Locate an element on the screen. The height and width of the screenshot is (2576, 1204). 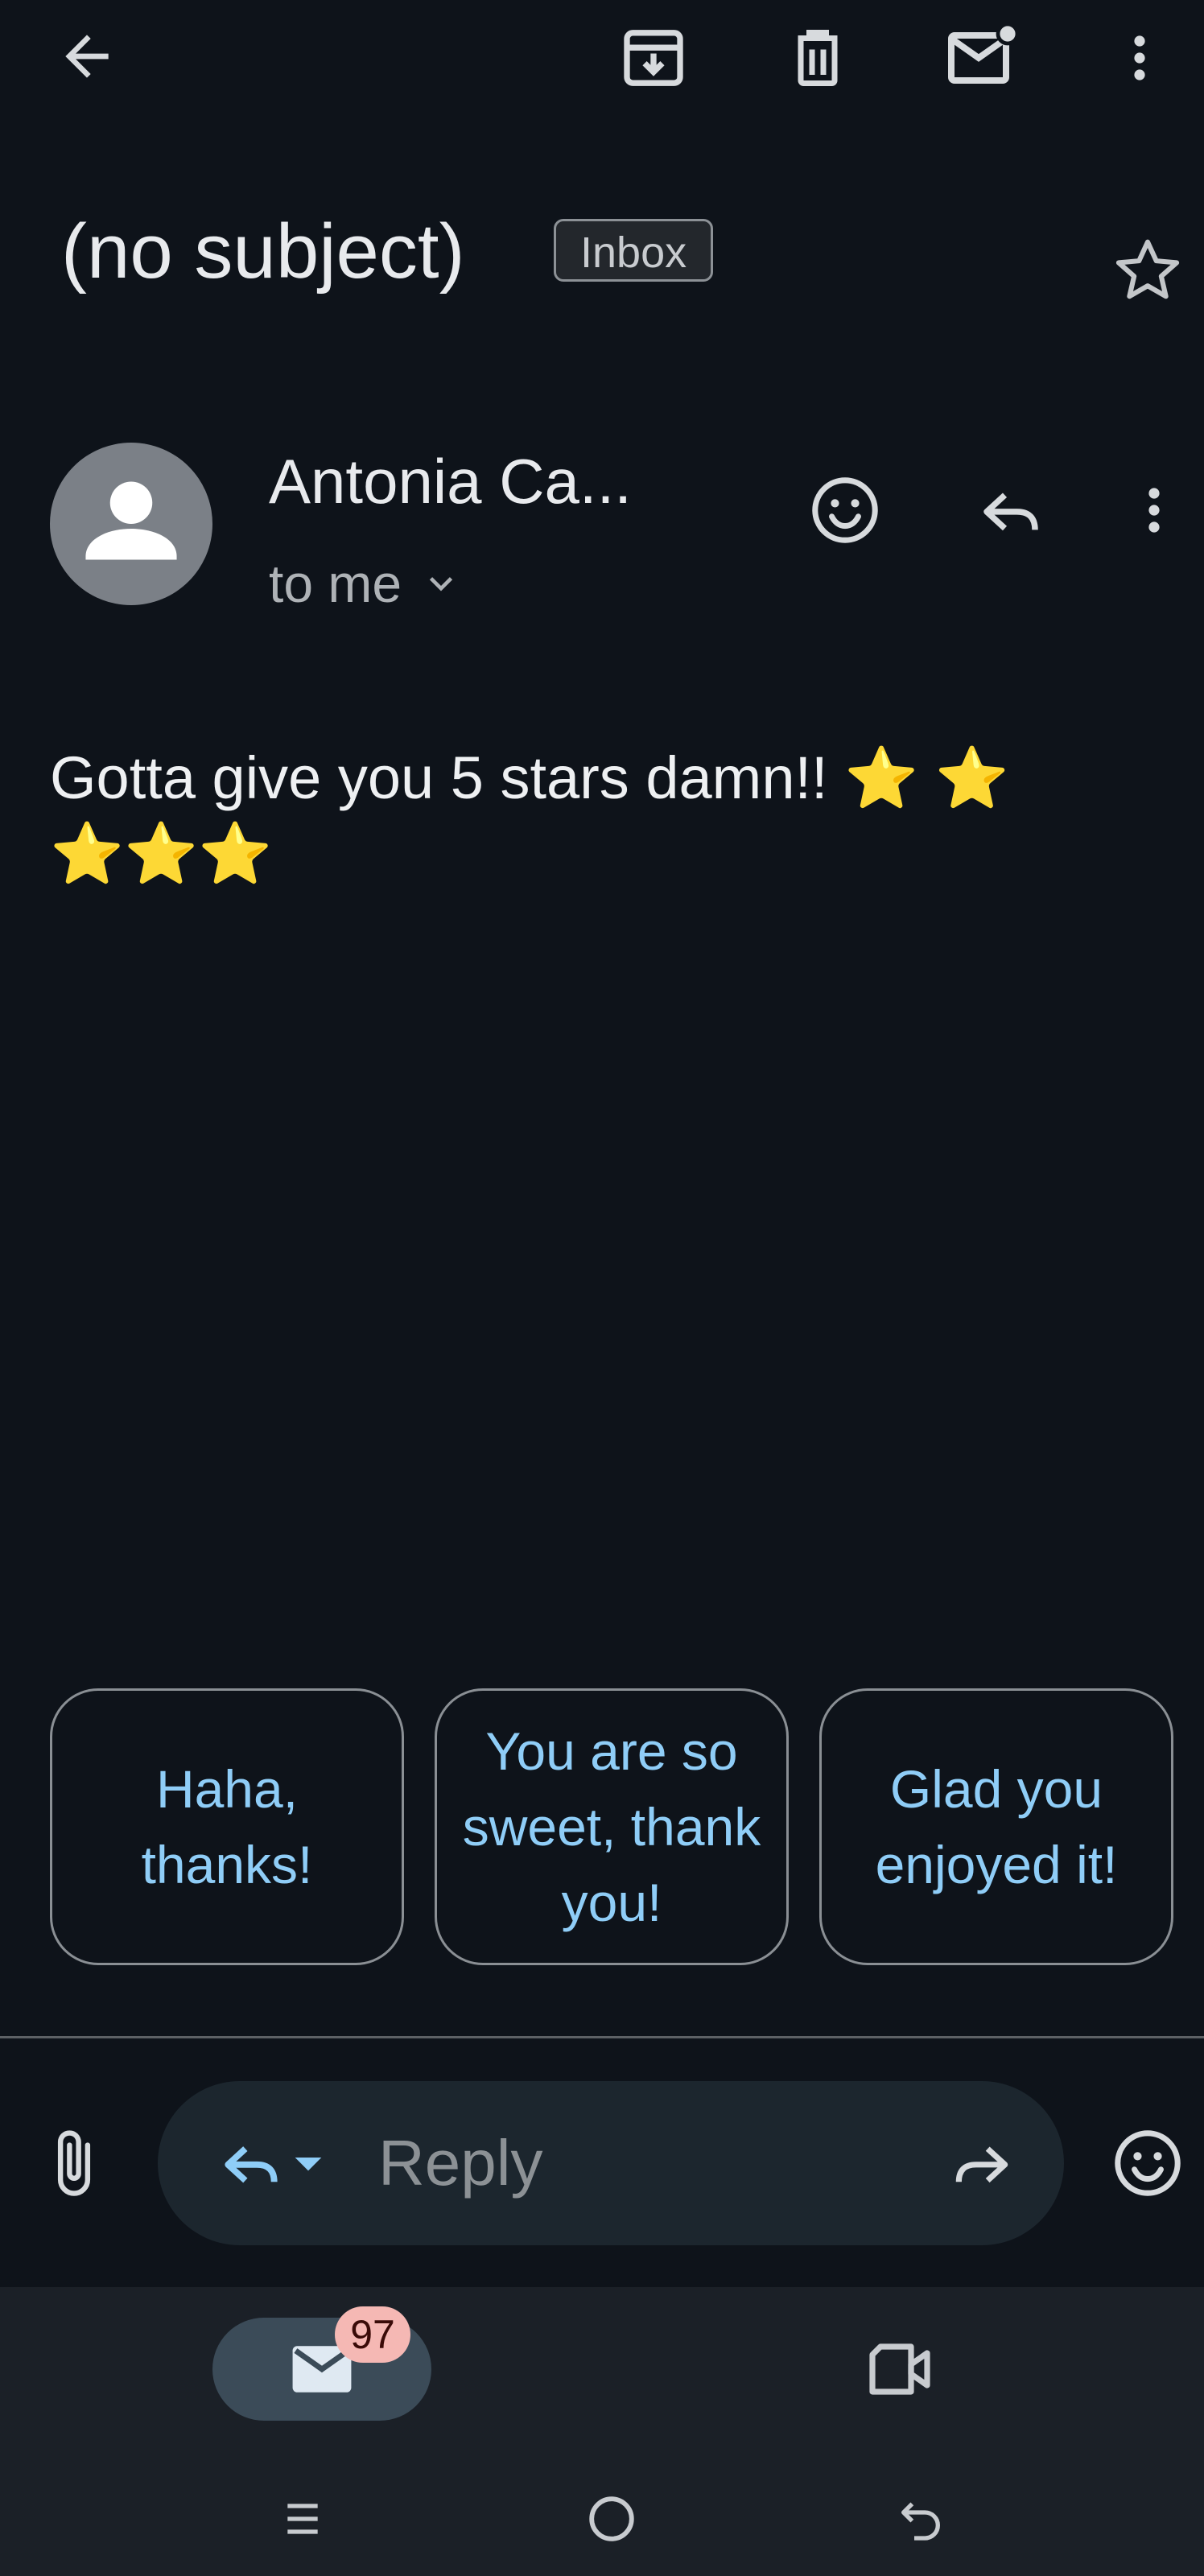
message-more-button is located at coordinates (1154, 510).